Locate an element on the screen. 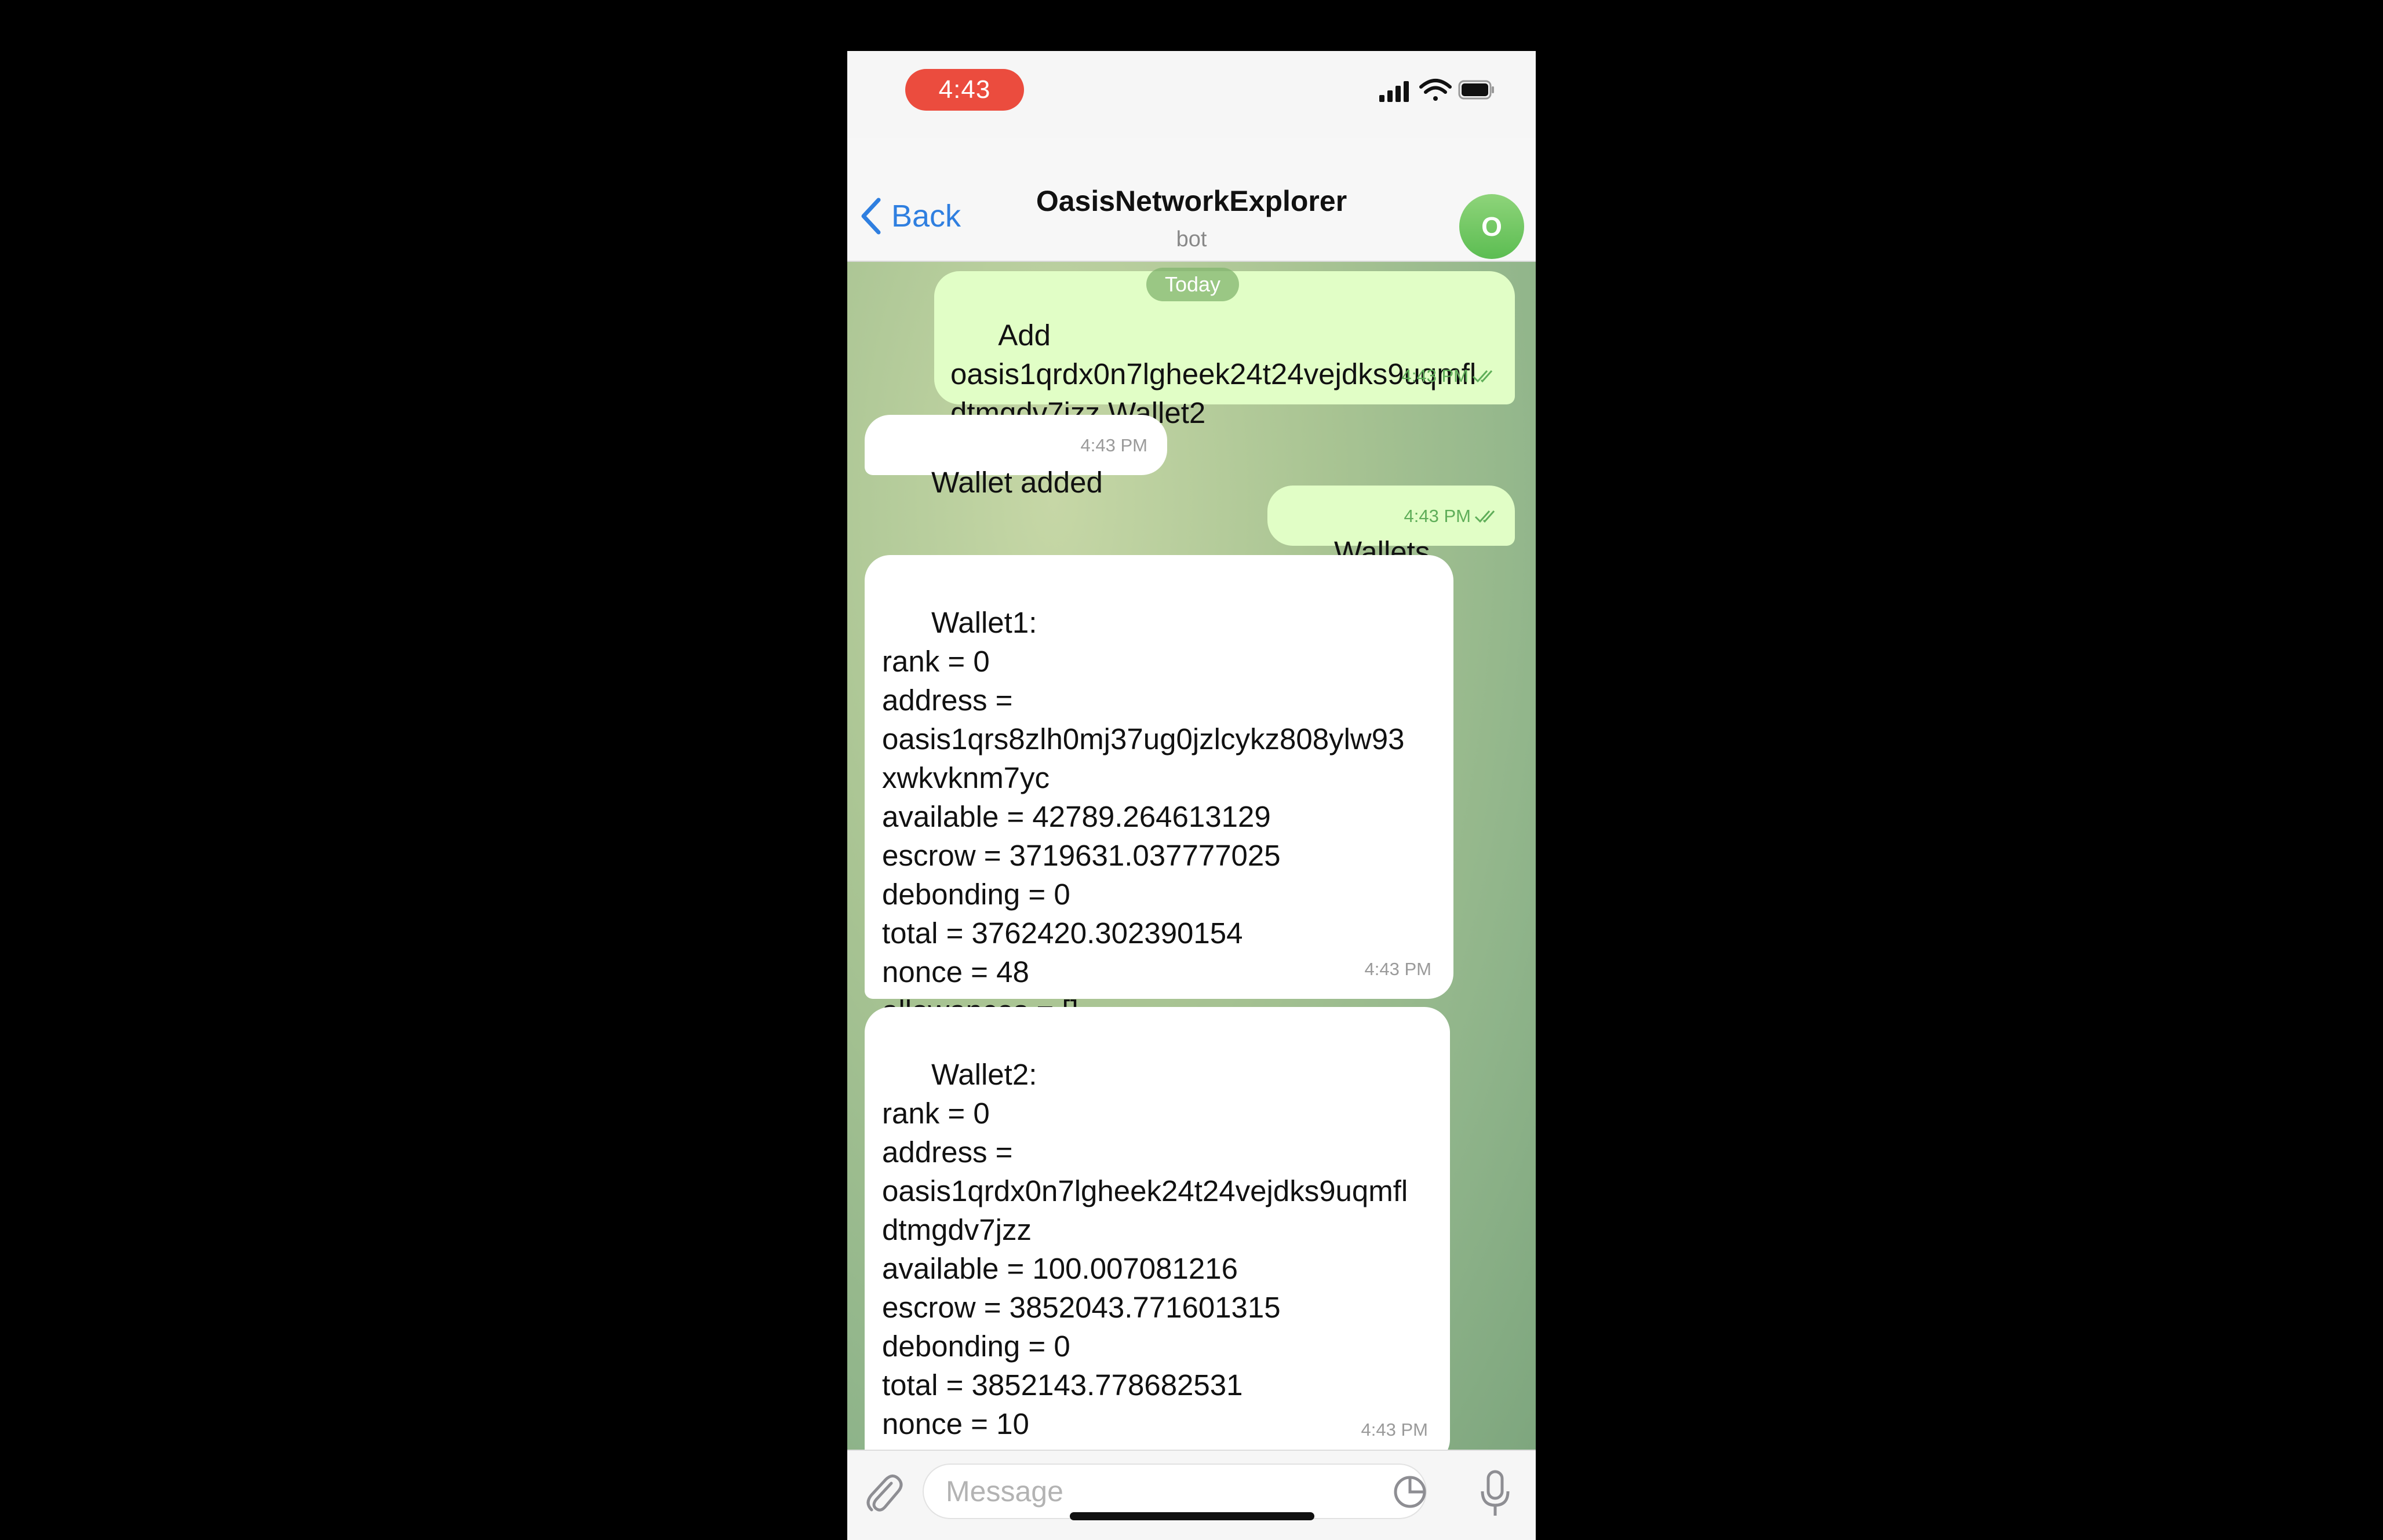 The image size is (2383, 1540). wifi-icon is located at coordinates (1436, 90).